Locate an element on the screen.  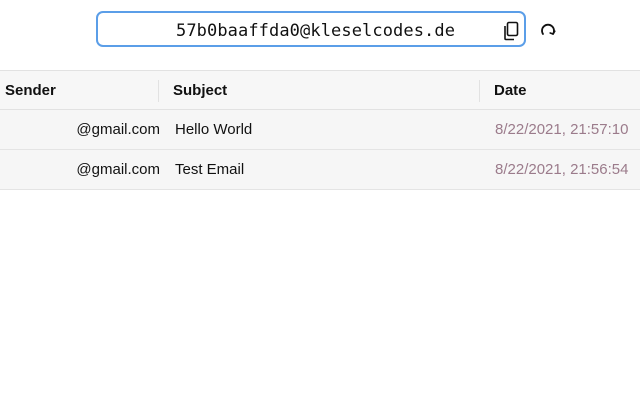
date-cell: 8/22/2021, 21:57:10 is located at coordinates (562, 129).